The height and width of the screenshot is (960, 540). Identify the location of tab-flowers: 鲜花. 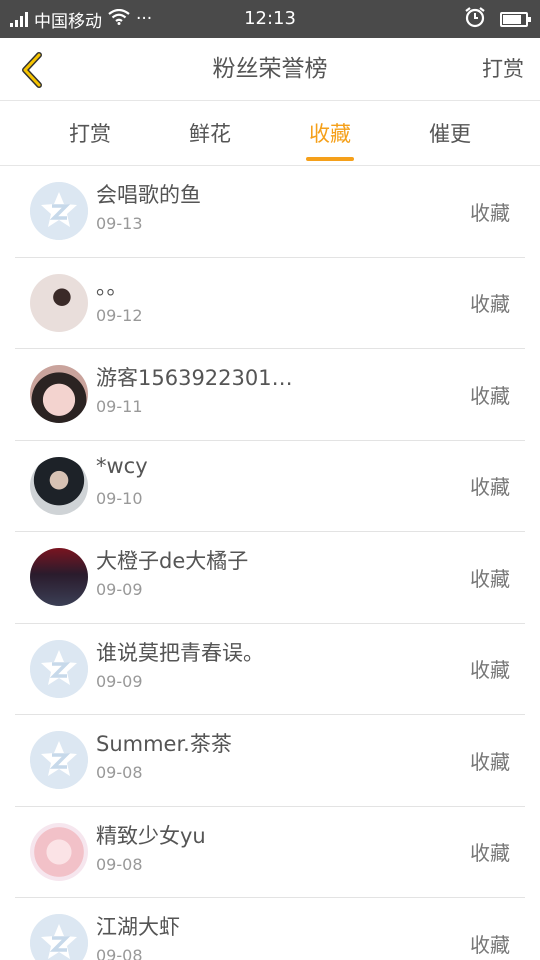
(210, 133).